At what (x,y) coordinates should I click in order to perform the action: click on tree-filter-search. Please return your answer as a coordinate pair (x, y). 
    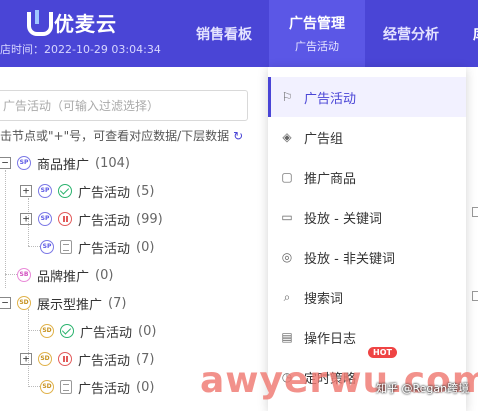
    Looking at the image, I should click on (124, 105).